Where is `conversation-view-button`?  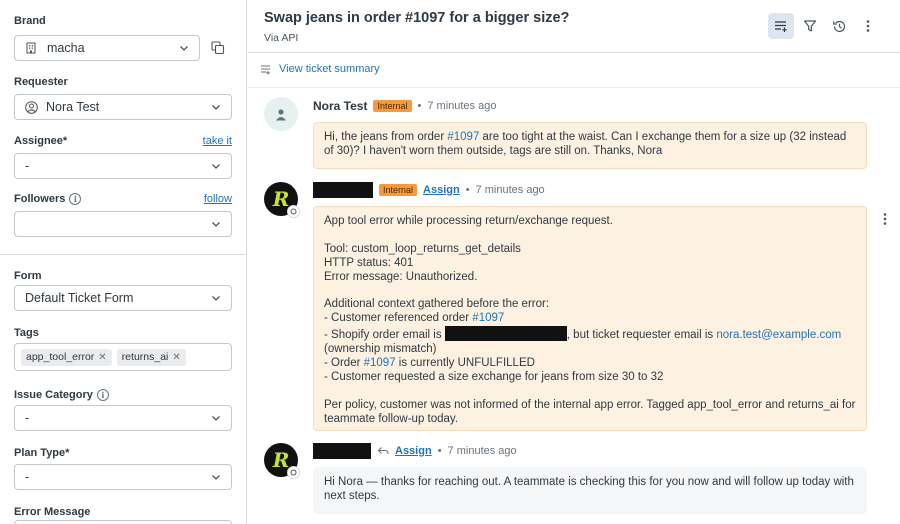 conversation-view-button is located at coordinates (781, 26).